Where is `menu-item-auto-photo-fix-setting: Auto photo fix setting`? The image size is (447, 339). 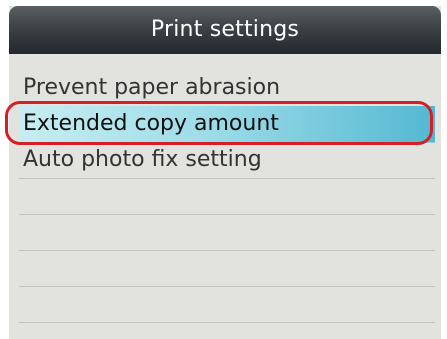 menu-item-auto-photo-fix-setting: Auto photo fix setting is located at coordinates (227, 160).